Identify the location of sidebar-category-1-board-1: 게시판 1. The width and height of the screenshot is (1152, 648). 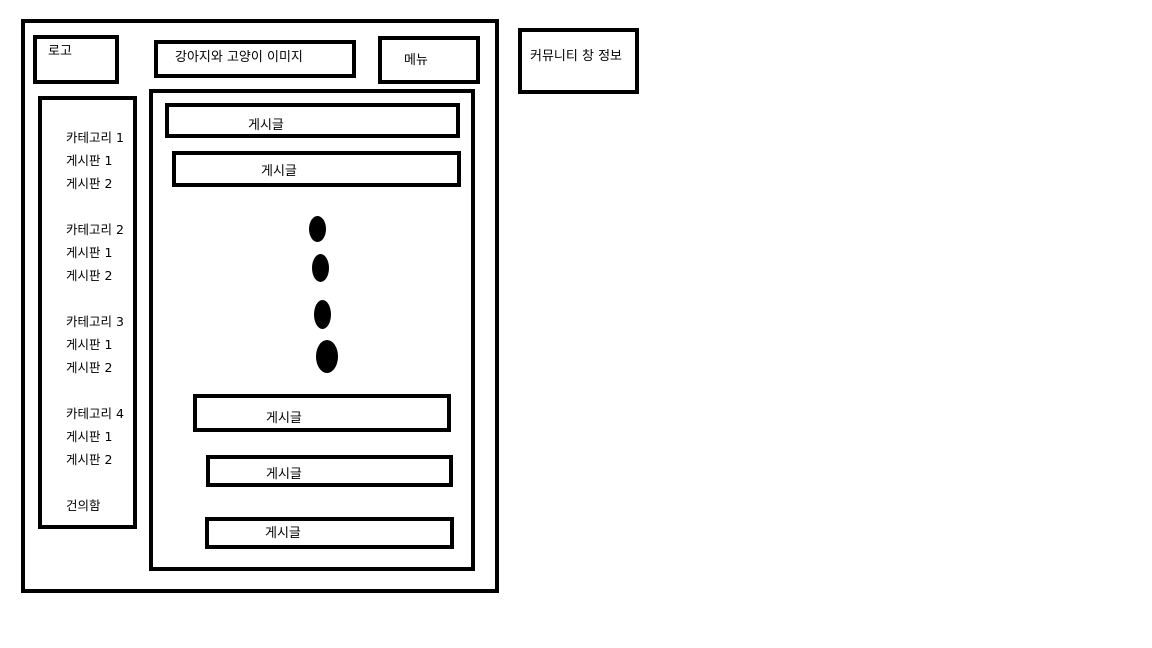
(89, 161).